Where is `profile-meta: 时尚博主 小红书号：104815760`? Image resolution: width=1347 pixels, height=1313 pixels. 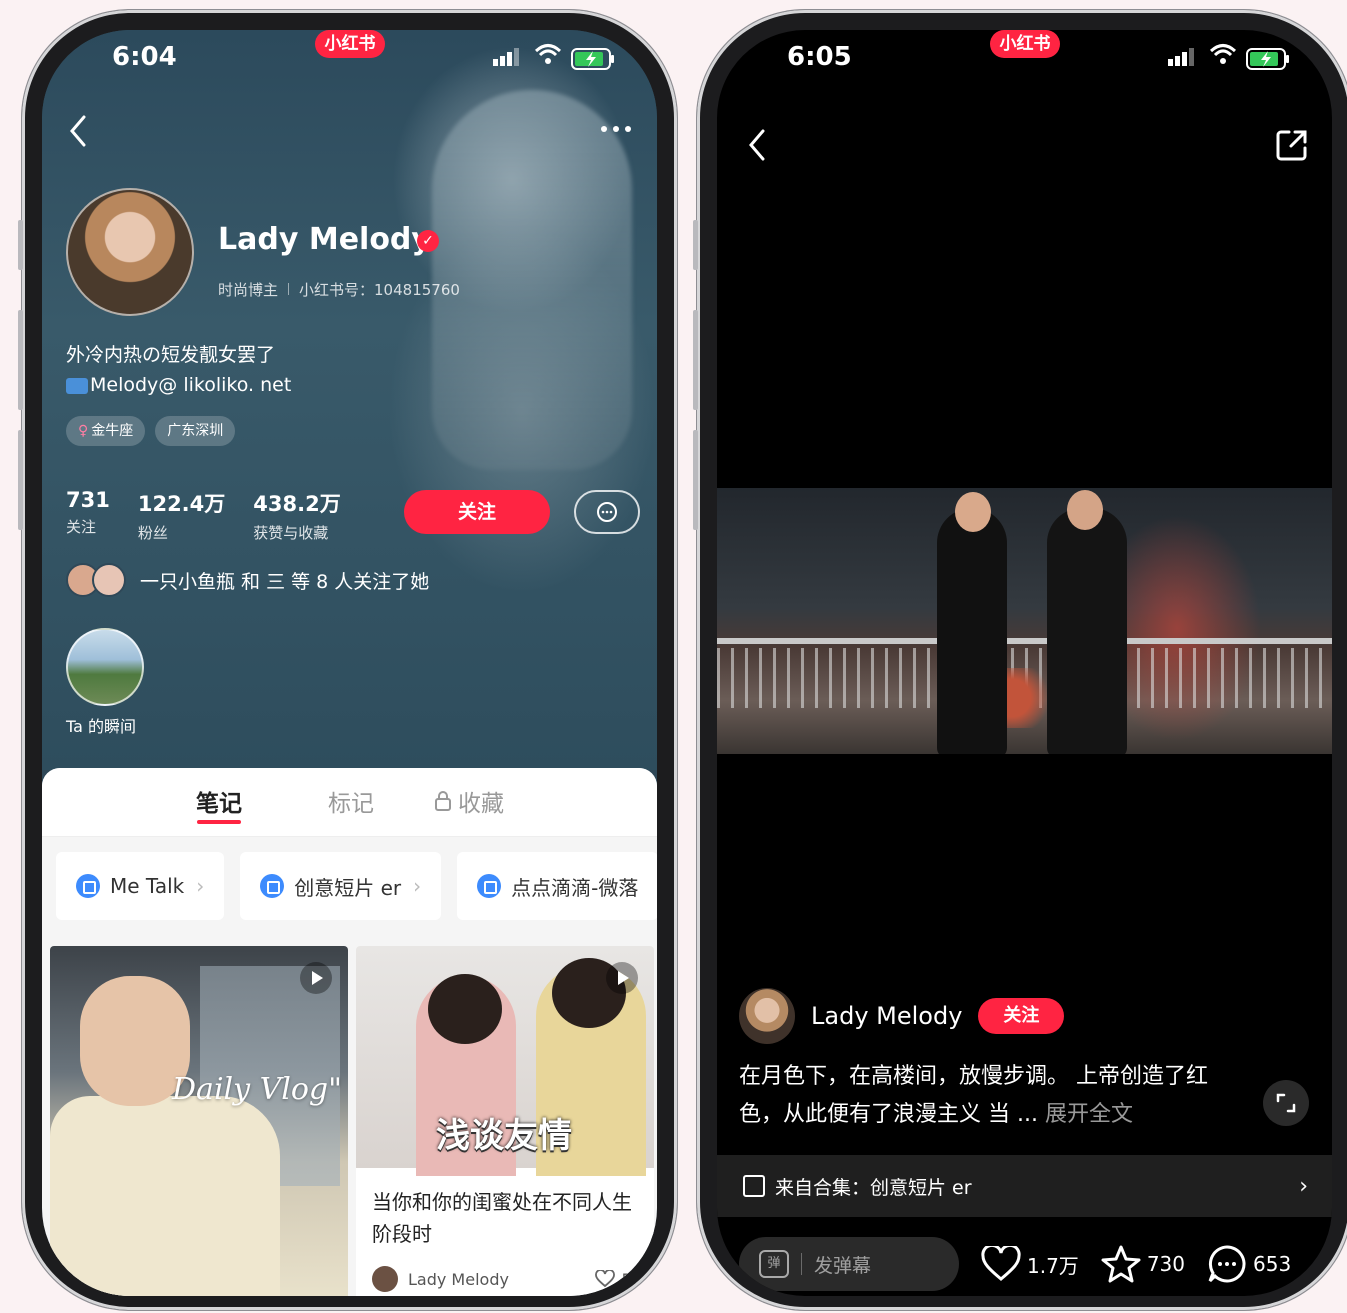
profile-meta: 时尚博主 小红书号：104815760 is located at coordinates (339, 289).